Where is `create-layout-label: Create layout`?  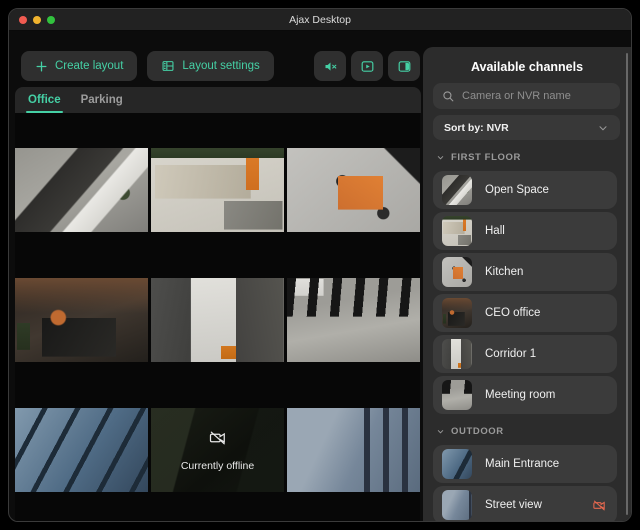
create-layout-label: Create layout is located at coordinates (89, 66).